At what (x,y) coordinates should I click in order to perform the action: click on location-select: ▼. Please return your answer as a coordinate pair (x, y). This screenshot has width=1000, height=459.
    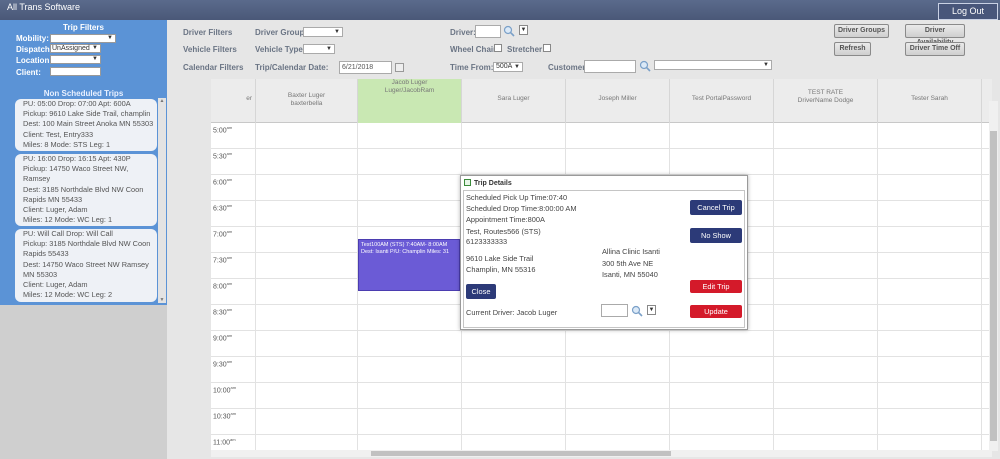
    Looking at the image, I should click on (75, 59).